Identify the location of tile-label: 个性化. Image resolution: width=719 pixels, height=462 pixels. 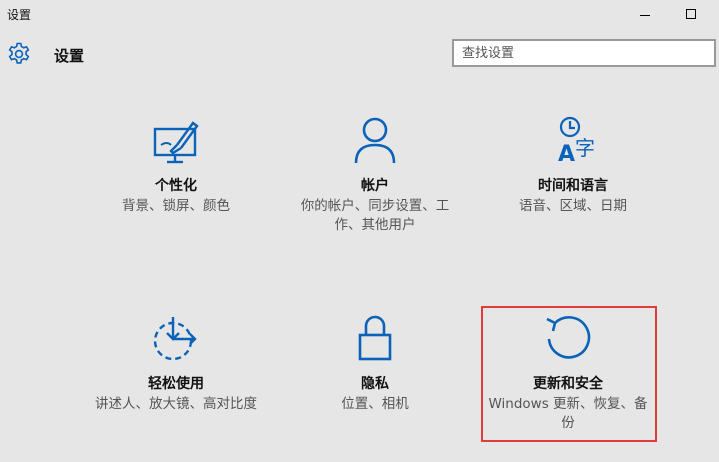
(176, 186).